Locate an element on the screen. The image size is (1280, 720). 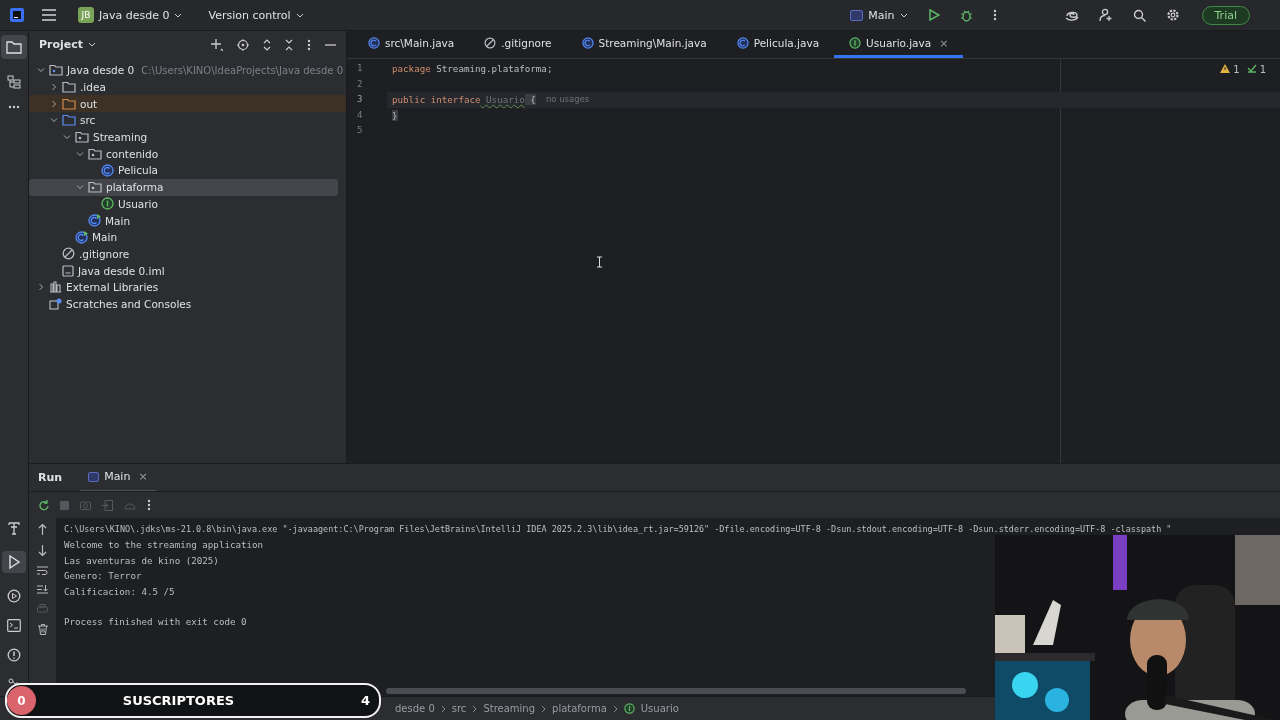
services-icon is located at coordinates (14, 596).